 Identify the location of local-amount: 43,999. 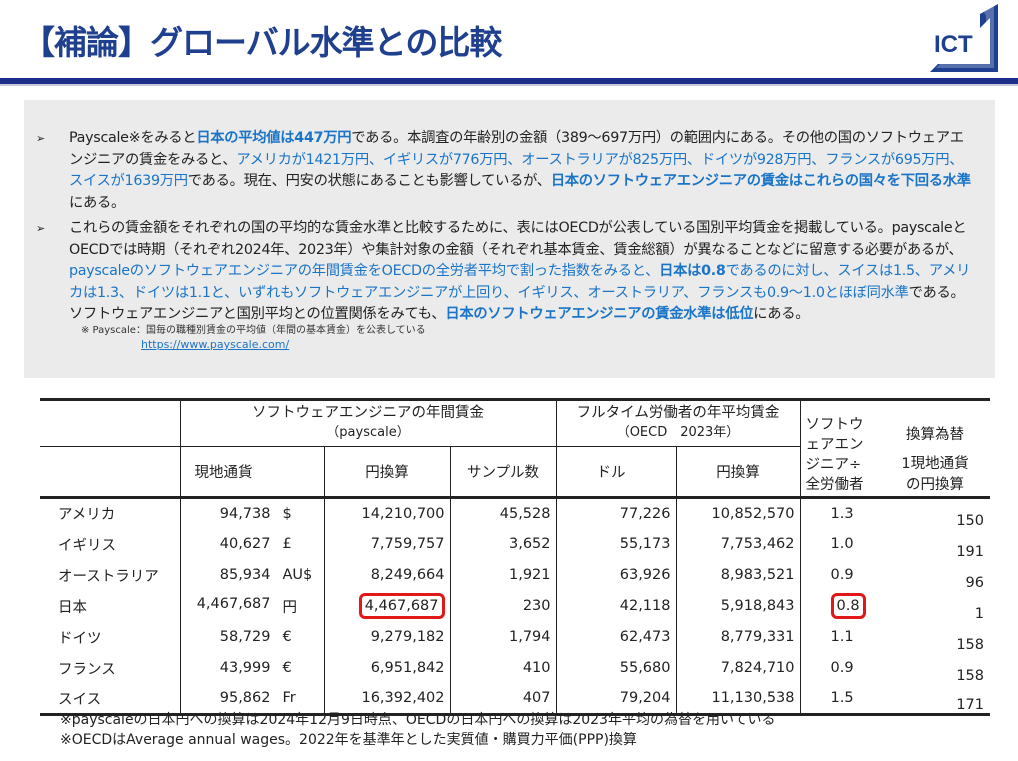
(245, 668).